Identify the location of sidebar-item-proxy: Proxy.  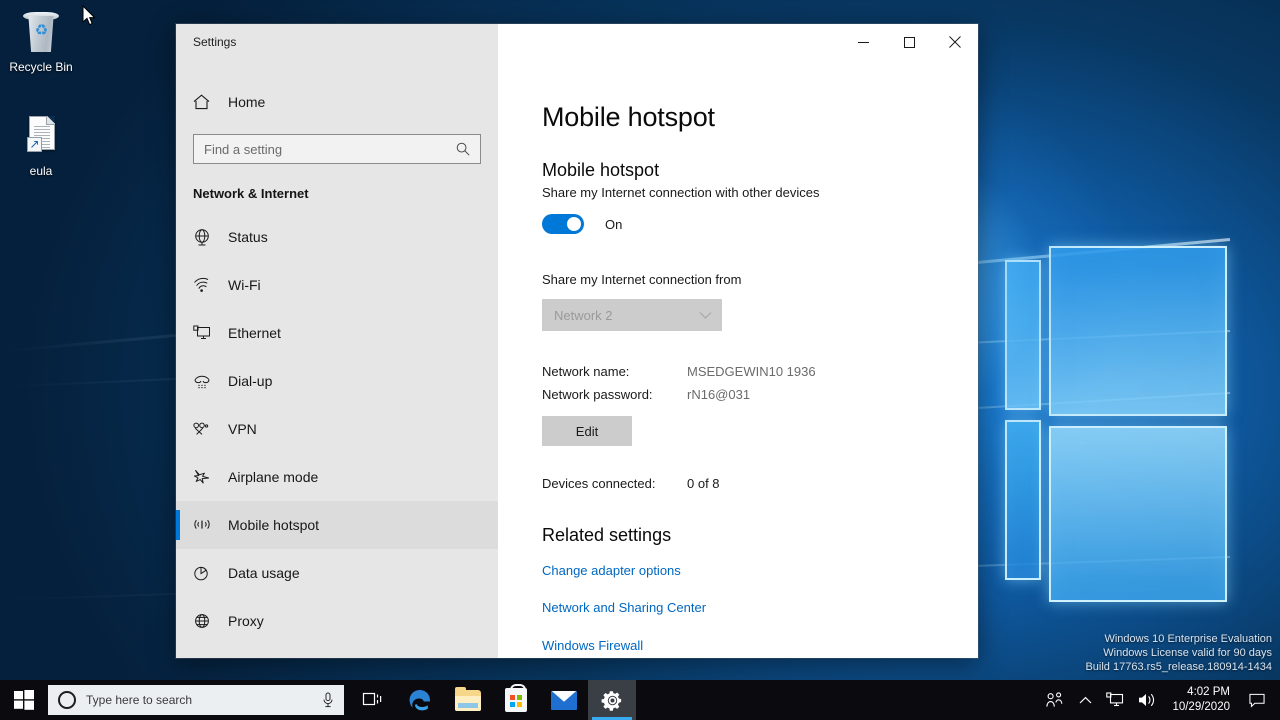
(337, 621).